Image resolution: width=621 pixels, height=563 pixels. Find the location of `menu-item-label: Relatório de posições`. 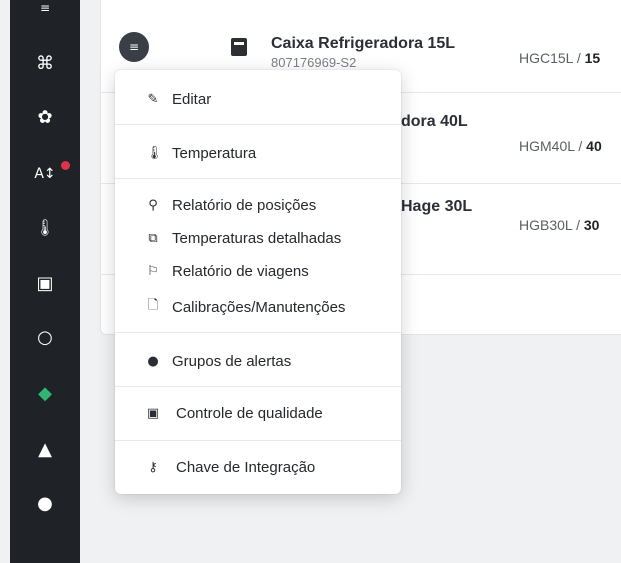

menu-item-label: Relatório de posições is located at coordinates (244, 205).